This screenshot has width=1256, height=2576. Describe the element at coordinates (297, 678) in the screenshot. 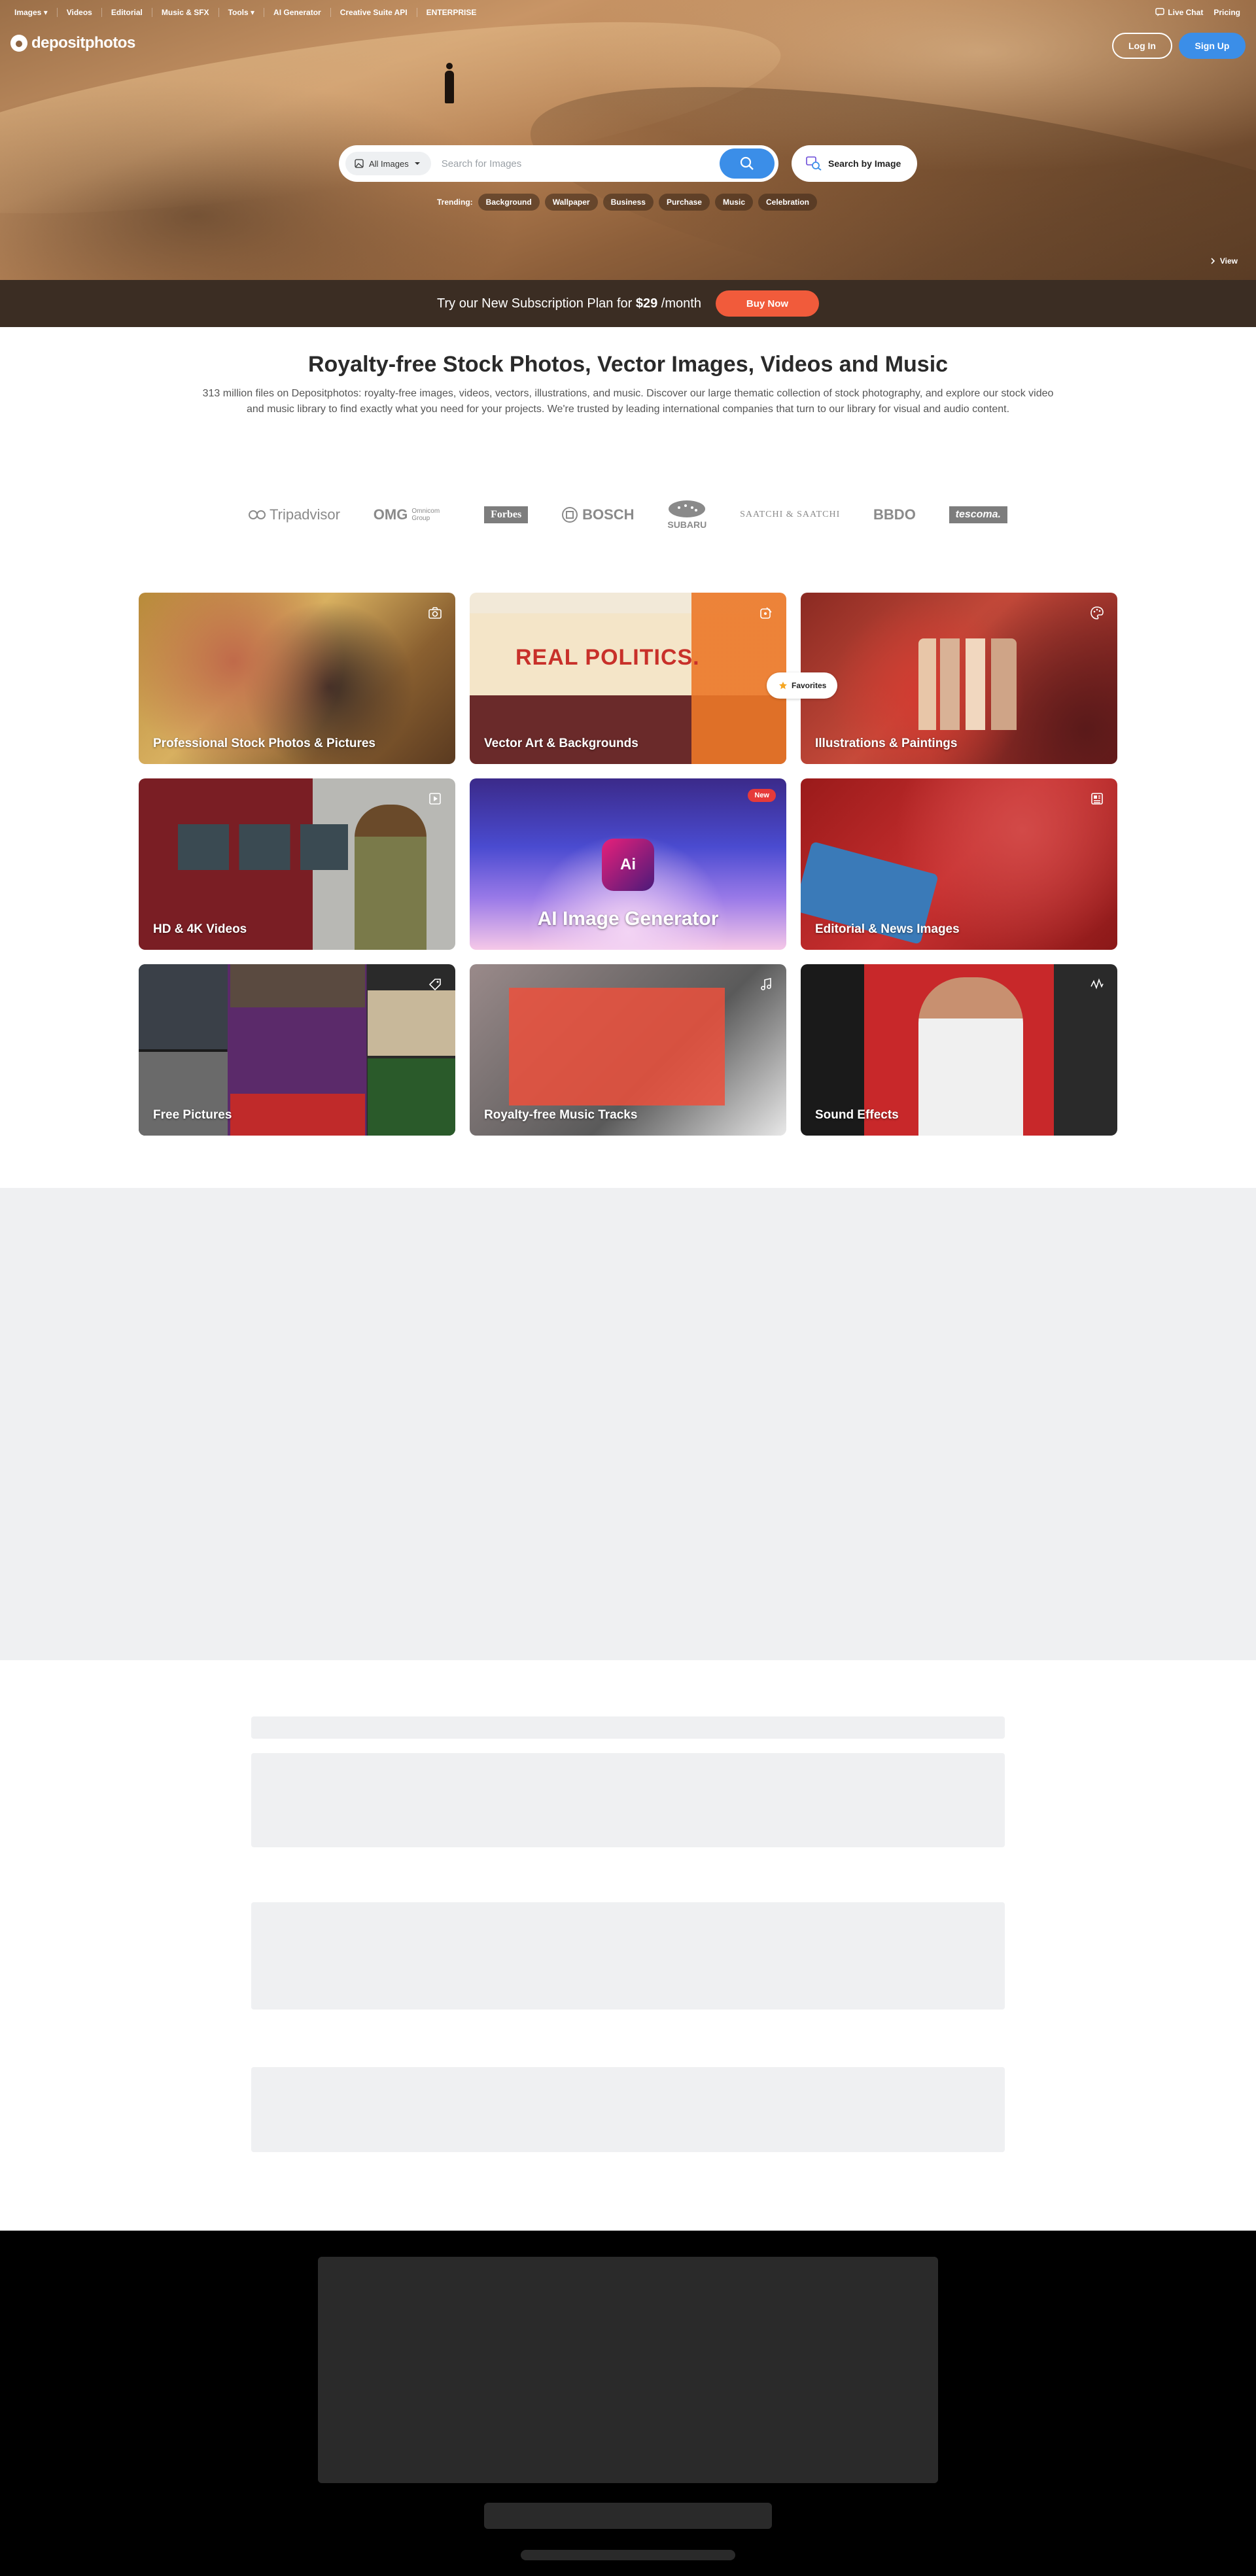

I see `card-stock-photos: Professional Stock Photos & Pictures` at that location.